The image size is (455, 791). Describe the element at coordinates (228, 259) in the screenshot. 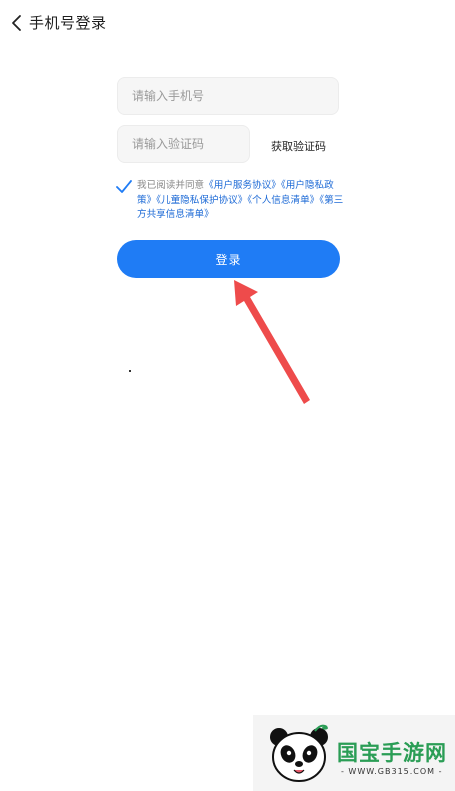

I see `login-button: 登录` at that location.